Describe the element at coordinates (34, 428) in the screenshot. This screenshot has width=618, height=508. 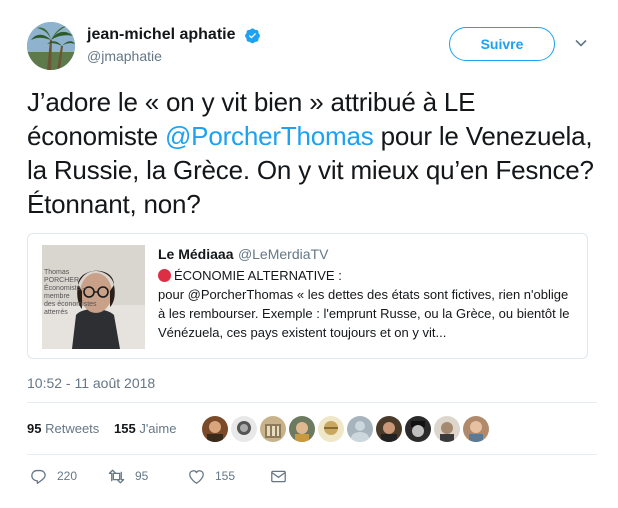
I see `retweets-count: 95` at that location.